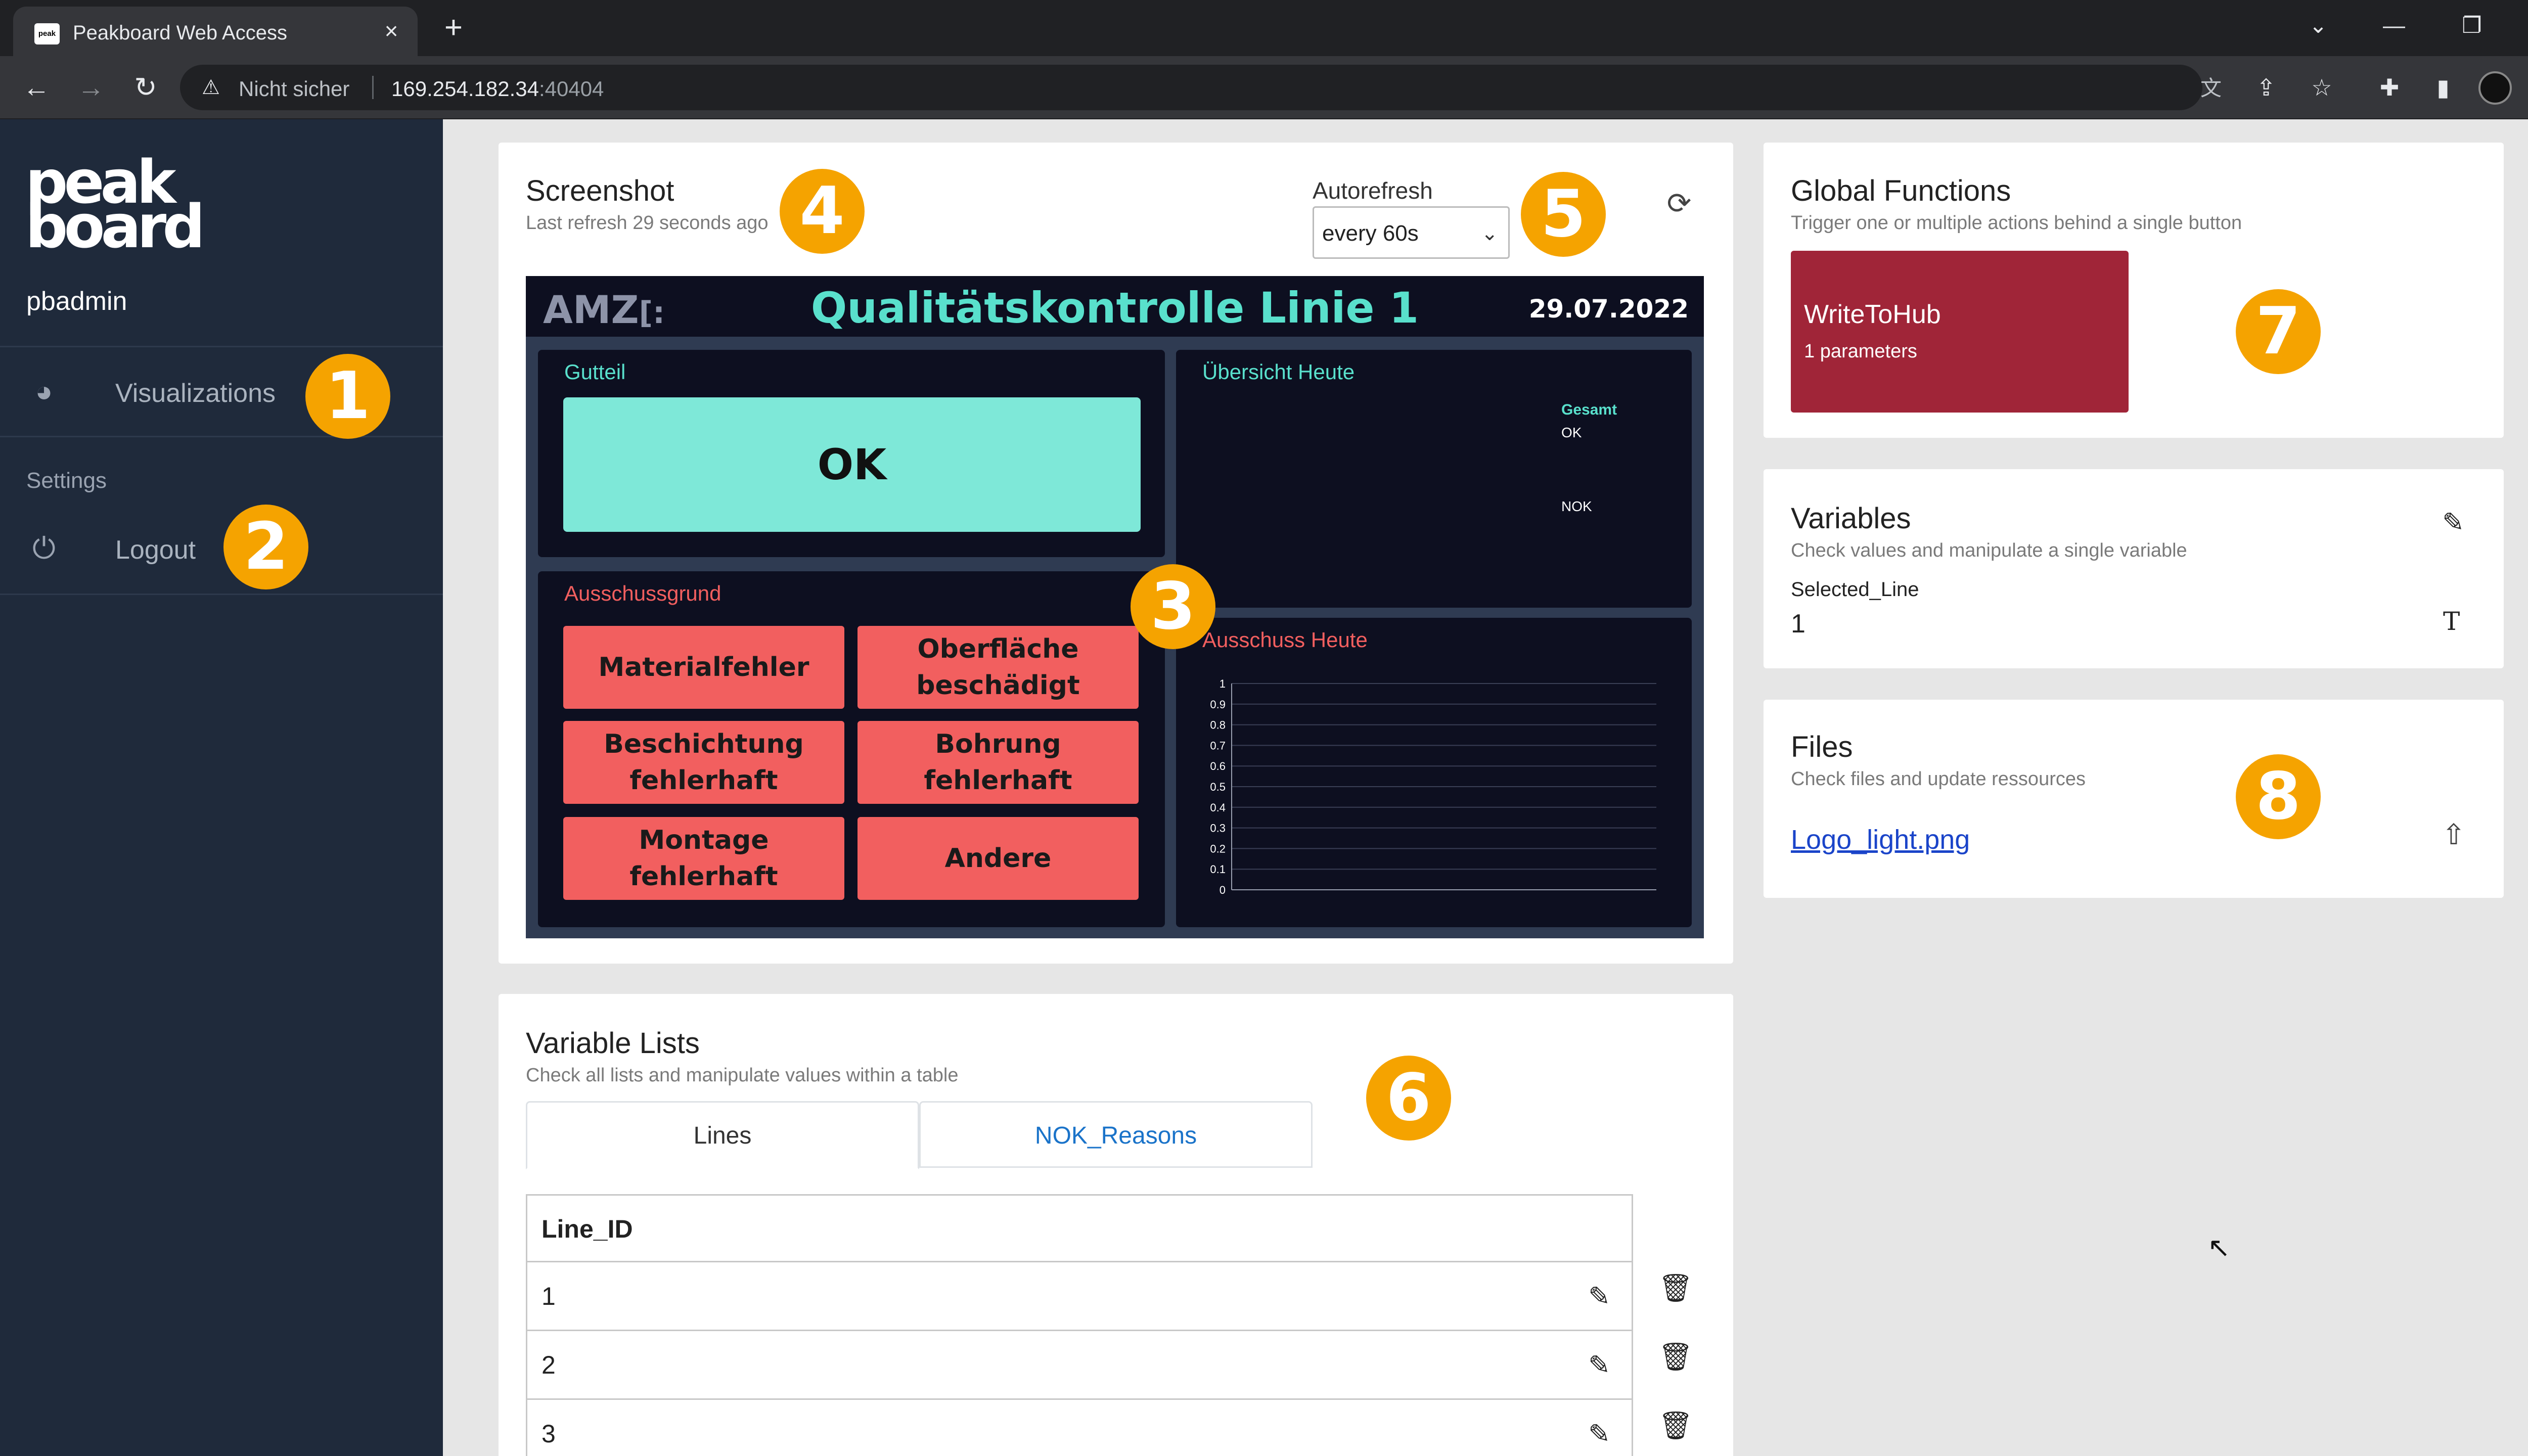 Image resolution: width=2528 pixels, height=1456 pixels. What do you see at coordinates (266, 547) in the screenshot?
I see `annotation-badge-2: 2` at bounding box center [266, 547].